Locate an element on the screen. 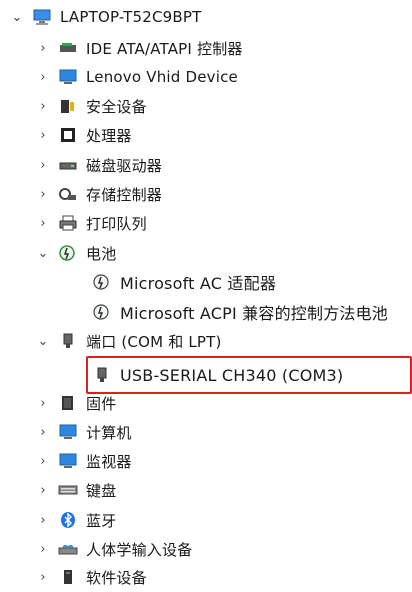 The image size is (412, 592). keyboard-icon is located at coordinates (68, 490).